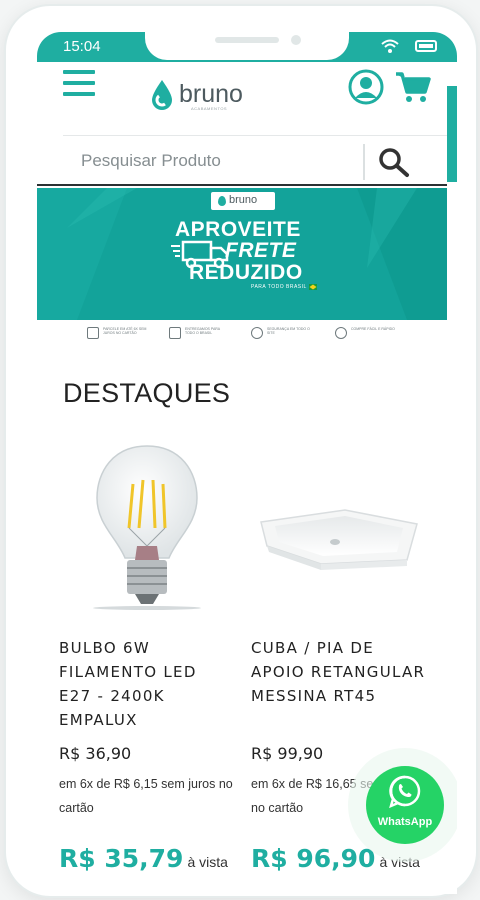 Image resolution: width=480 pixels, height=900 pixels. What do you see at coordinates (366, 87) in the screenshot?
I see `user-icon` at bounding box center [366, 87].